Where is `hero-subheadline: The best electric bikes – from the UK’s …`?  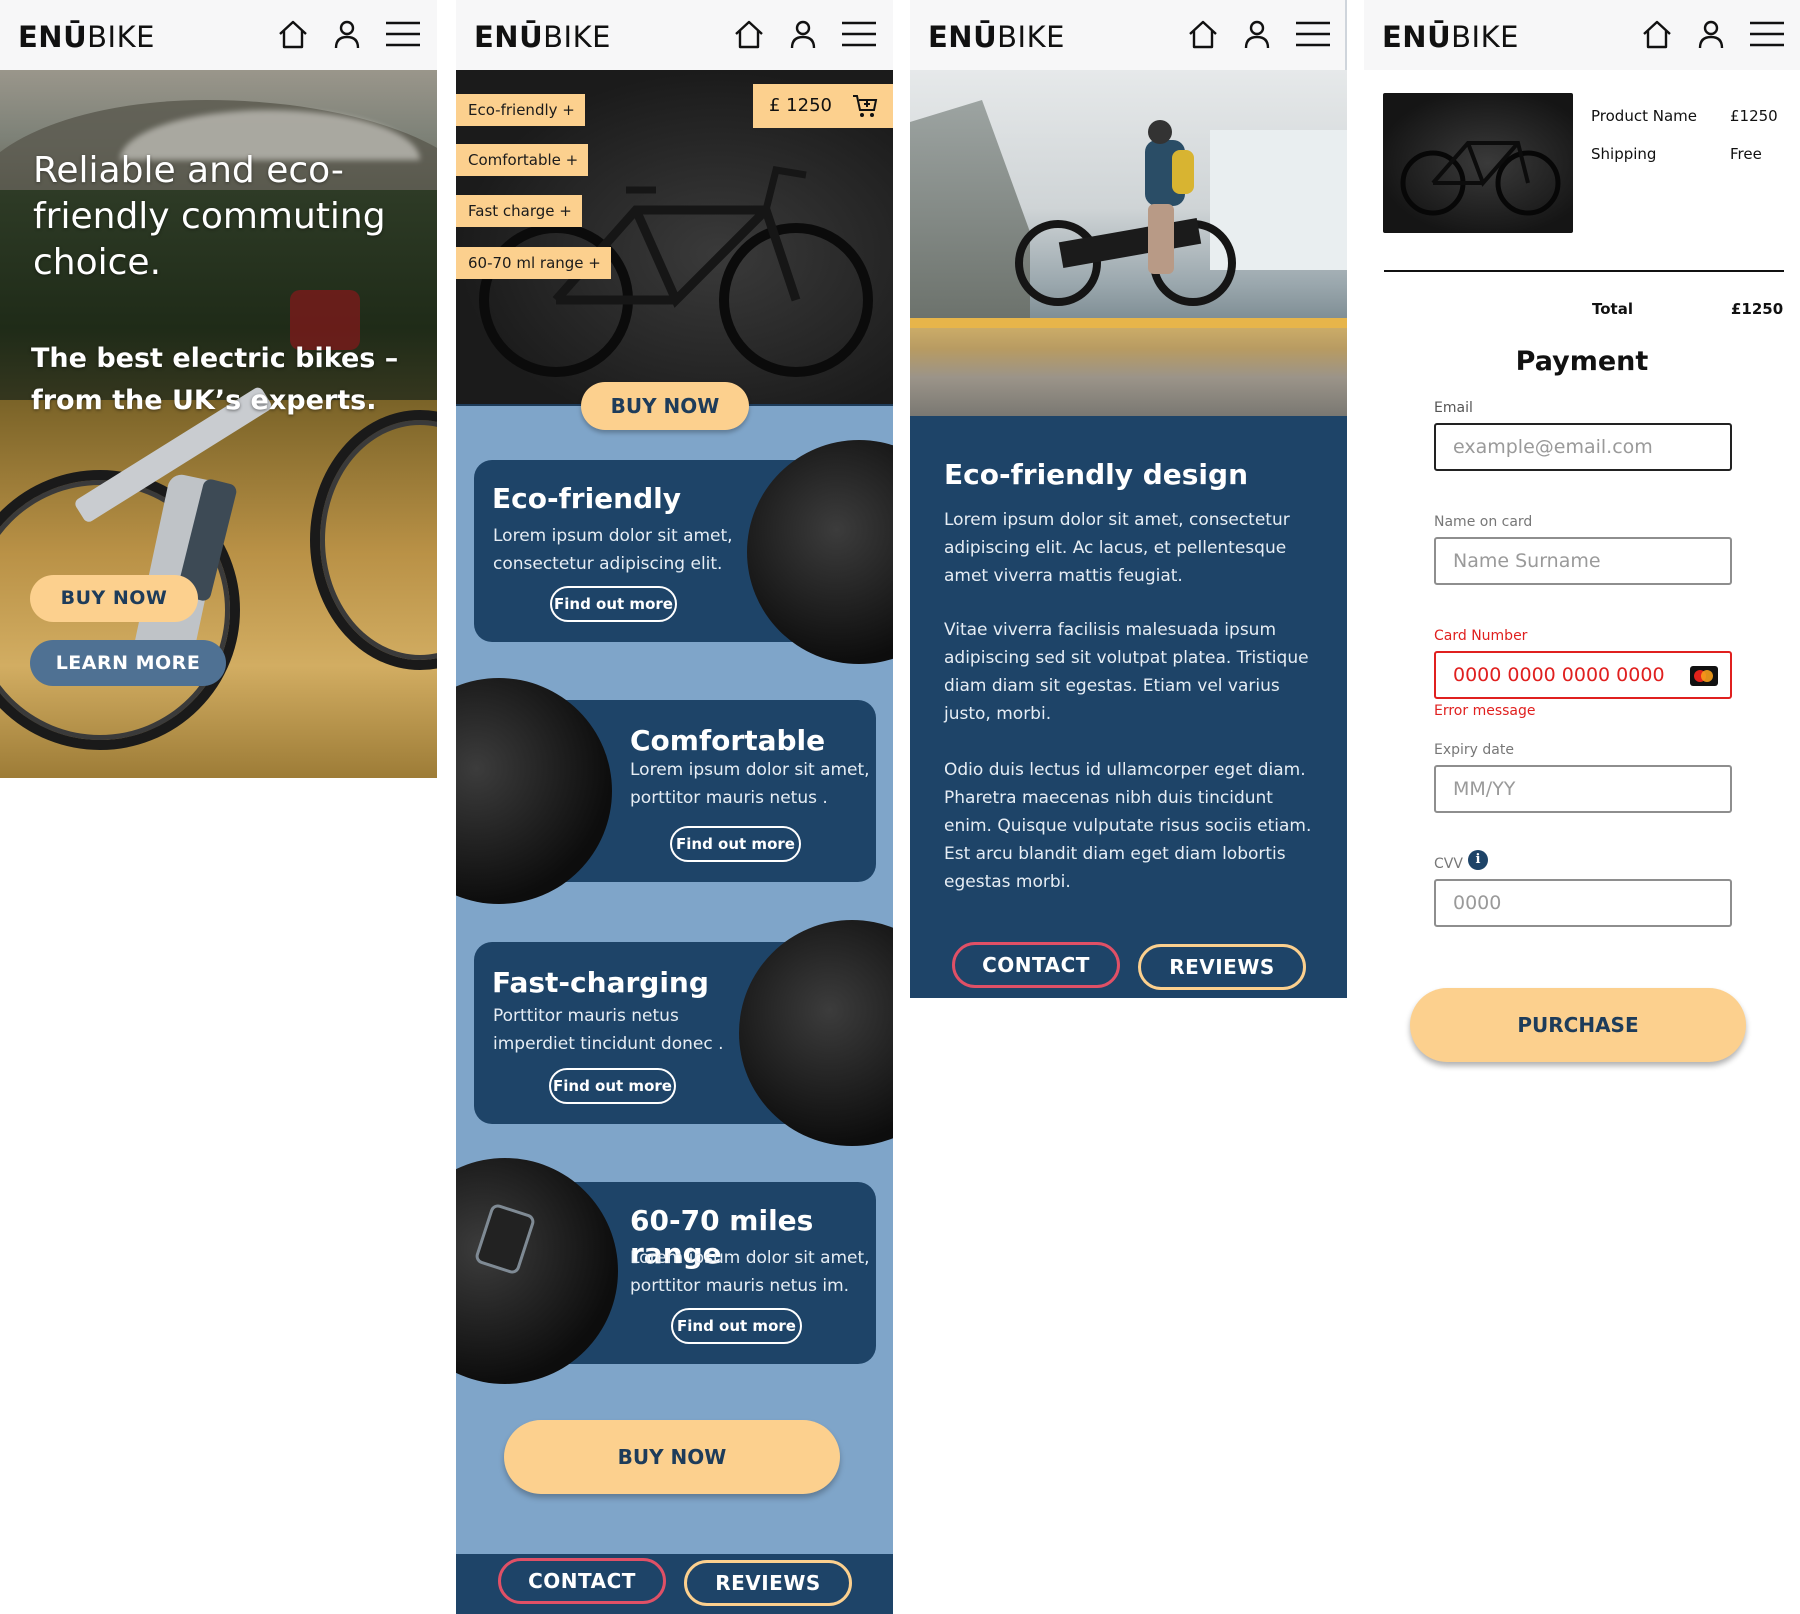
hero-subheadline: The best electric bikes – from the UK’s … is located at coordinates (215, 379).